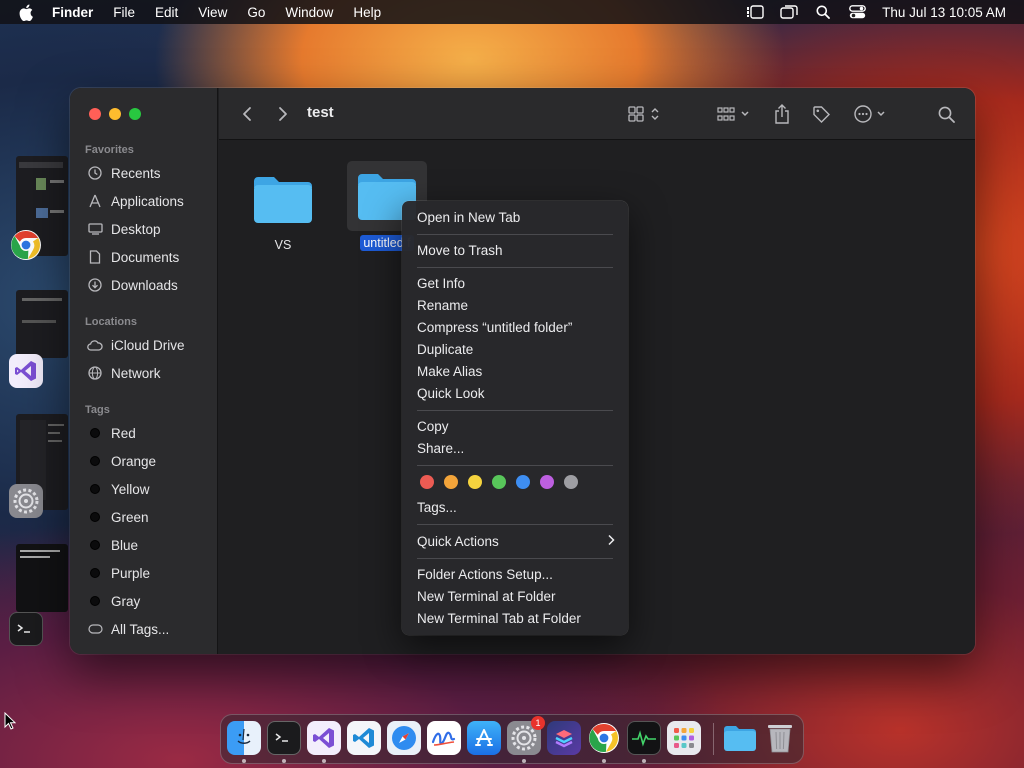 The image size is (1024, 768). What do you see at coordinates (111, 322) in the screenshot?
I see `sidebar-header-locations: Locations` at bounding box center [111, 322].